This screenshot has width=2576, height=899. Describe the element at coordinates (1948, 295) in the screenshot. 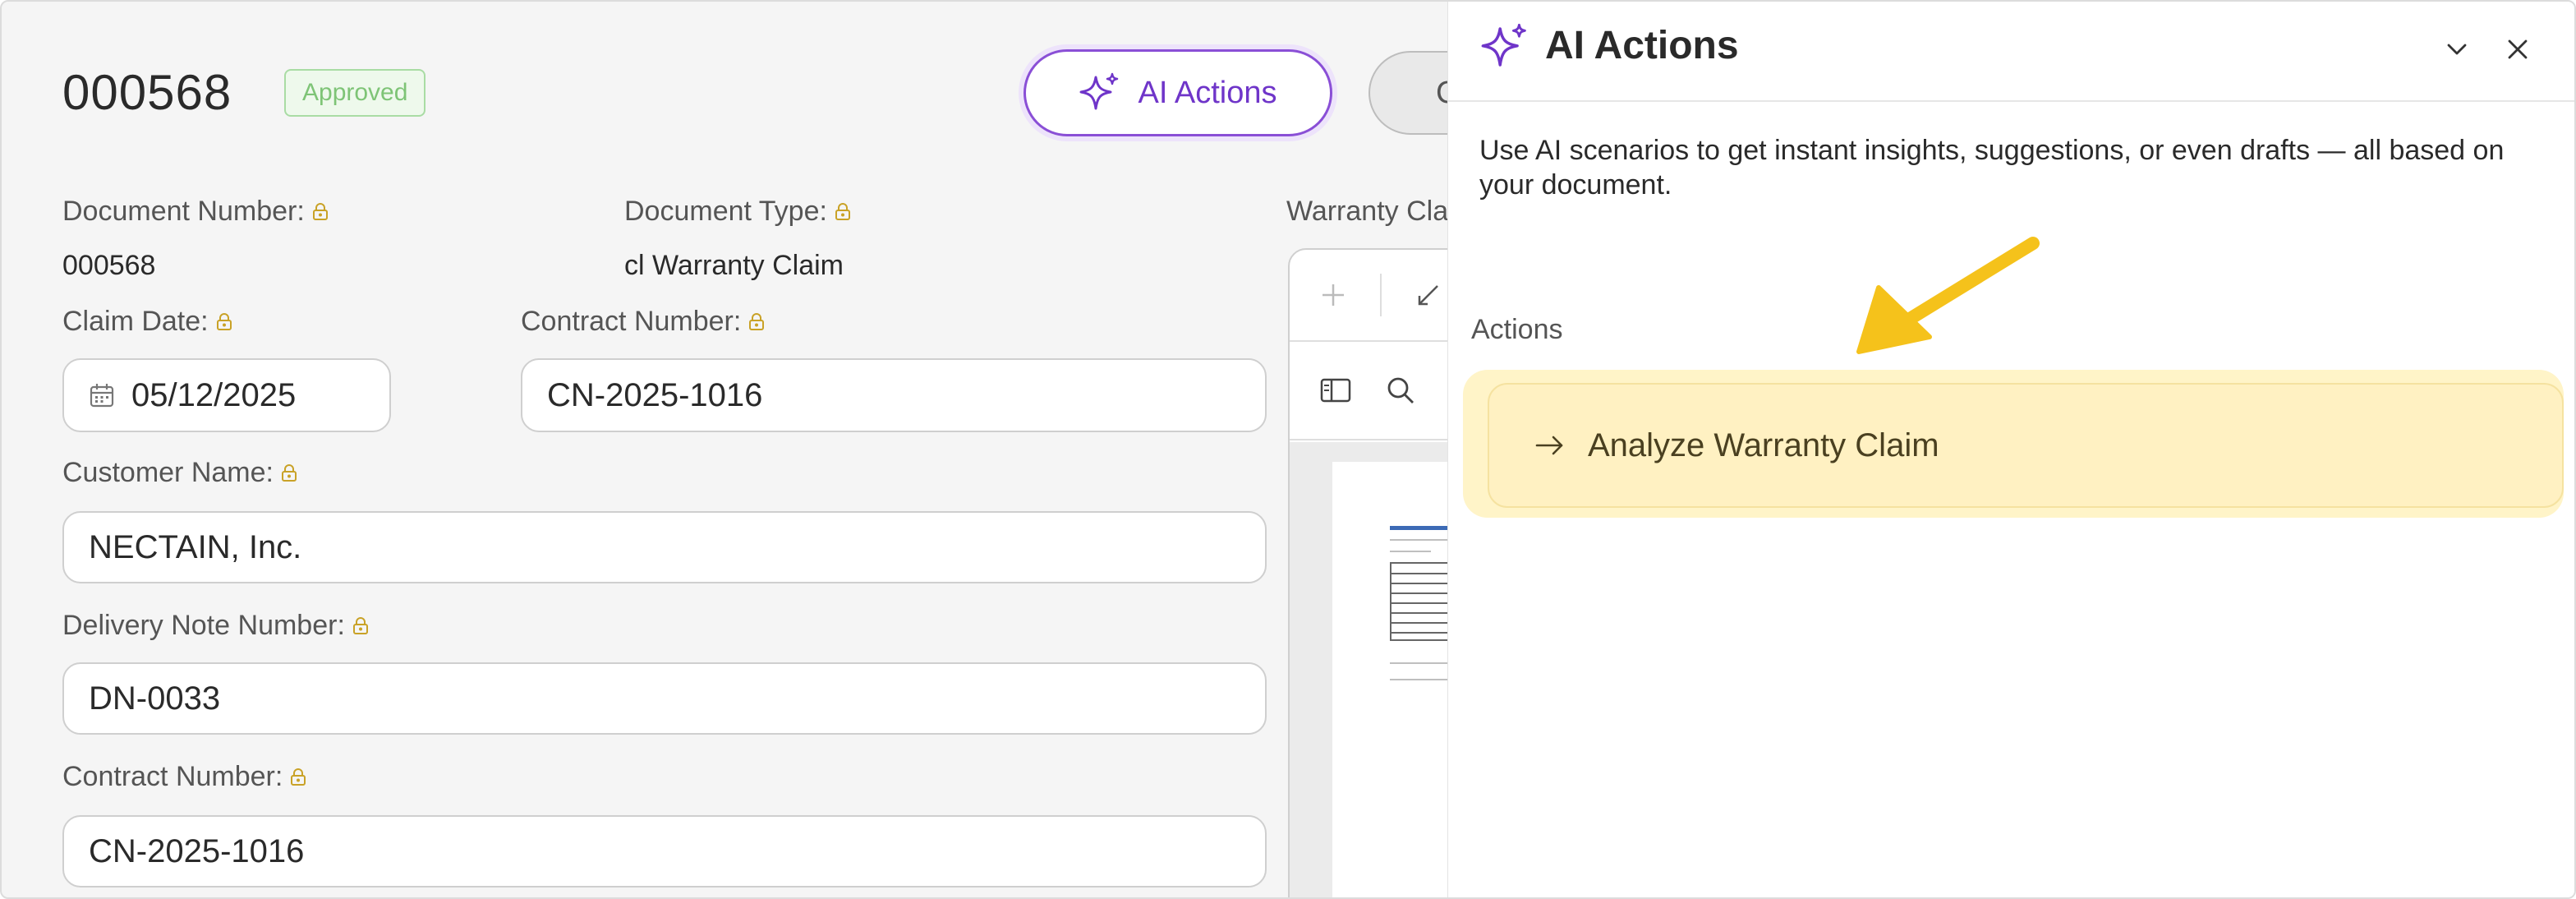

I see `callout-arrow-icon` at that location.